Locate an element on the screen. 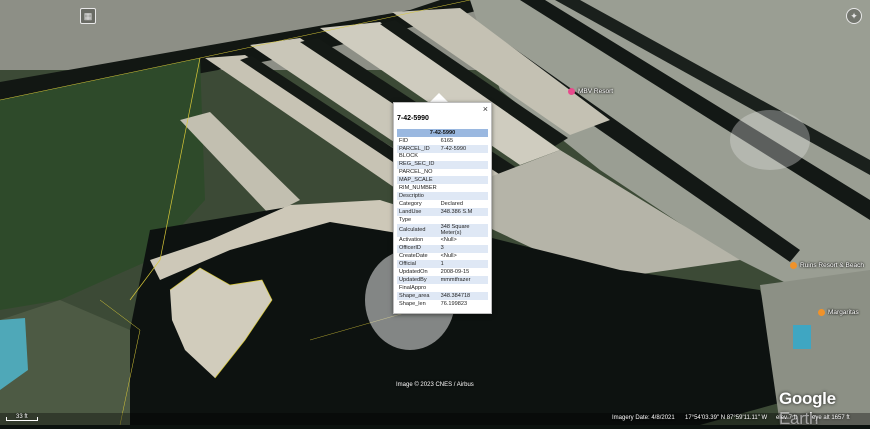  place-label-text: Ruins Resort & Beach is located at coordinates (832, 265).